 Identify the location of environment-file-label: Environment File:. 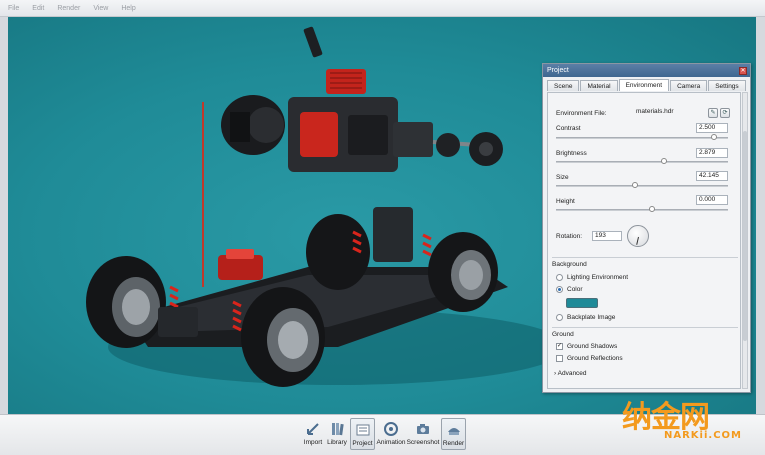
(581, 113).